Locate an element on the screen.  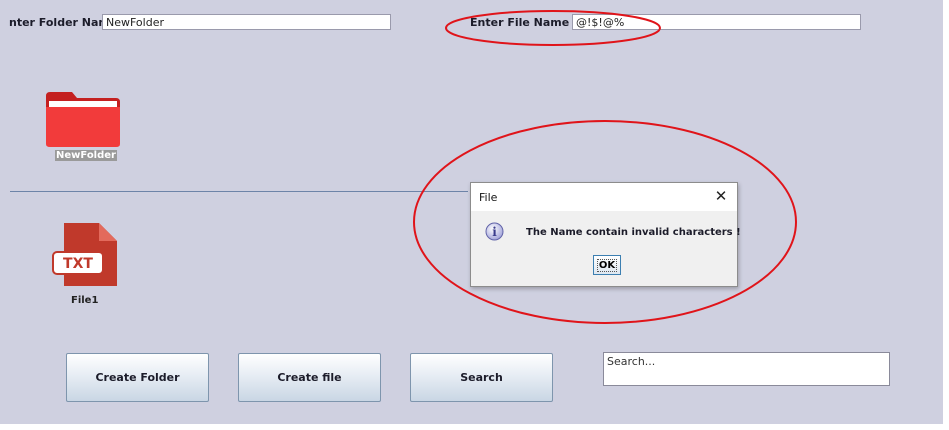
create-file-button: Create file is located at coordinates (309, 377).